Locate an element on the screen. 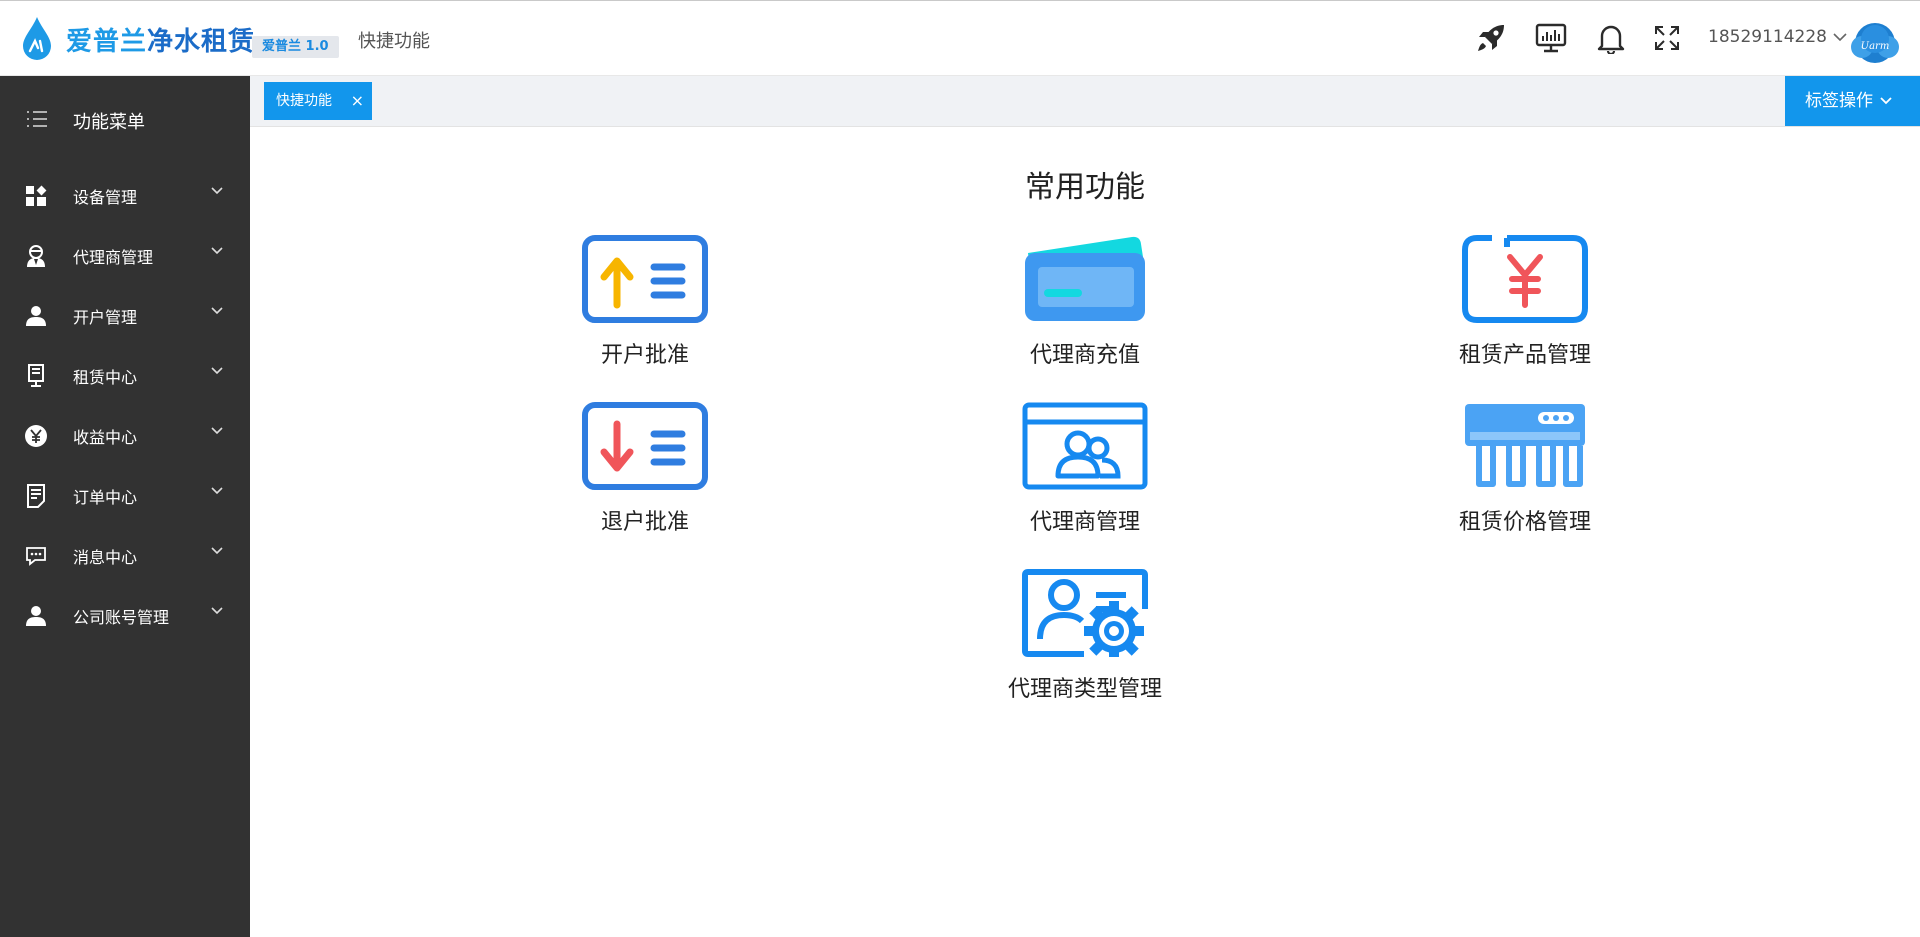 This screenshot has width=1920, height=937. sidebar-item-messages: 消息中心 is located at coordinates (125, 556).